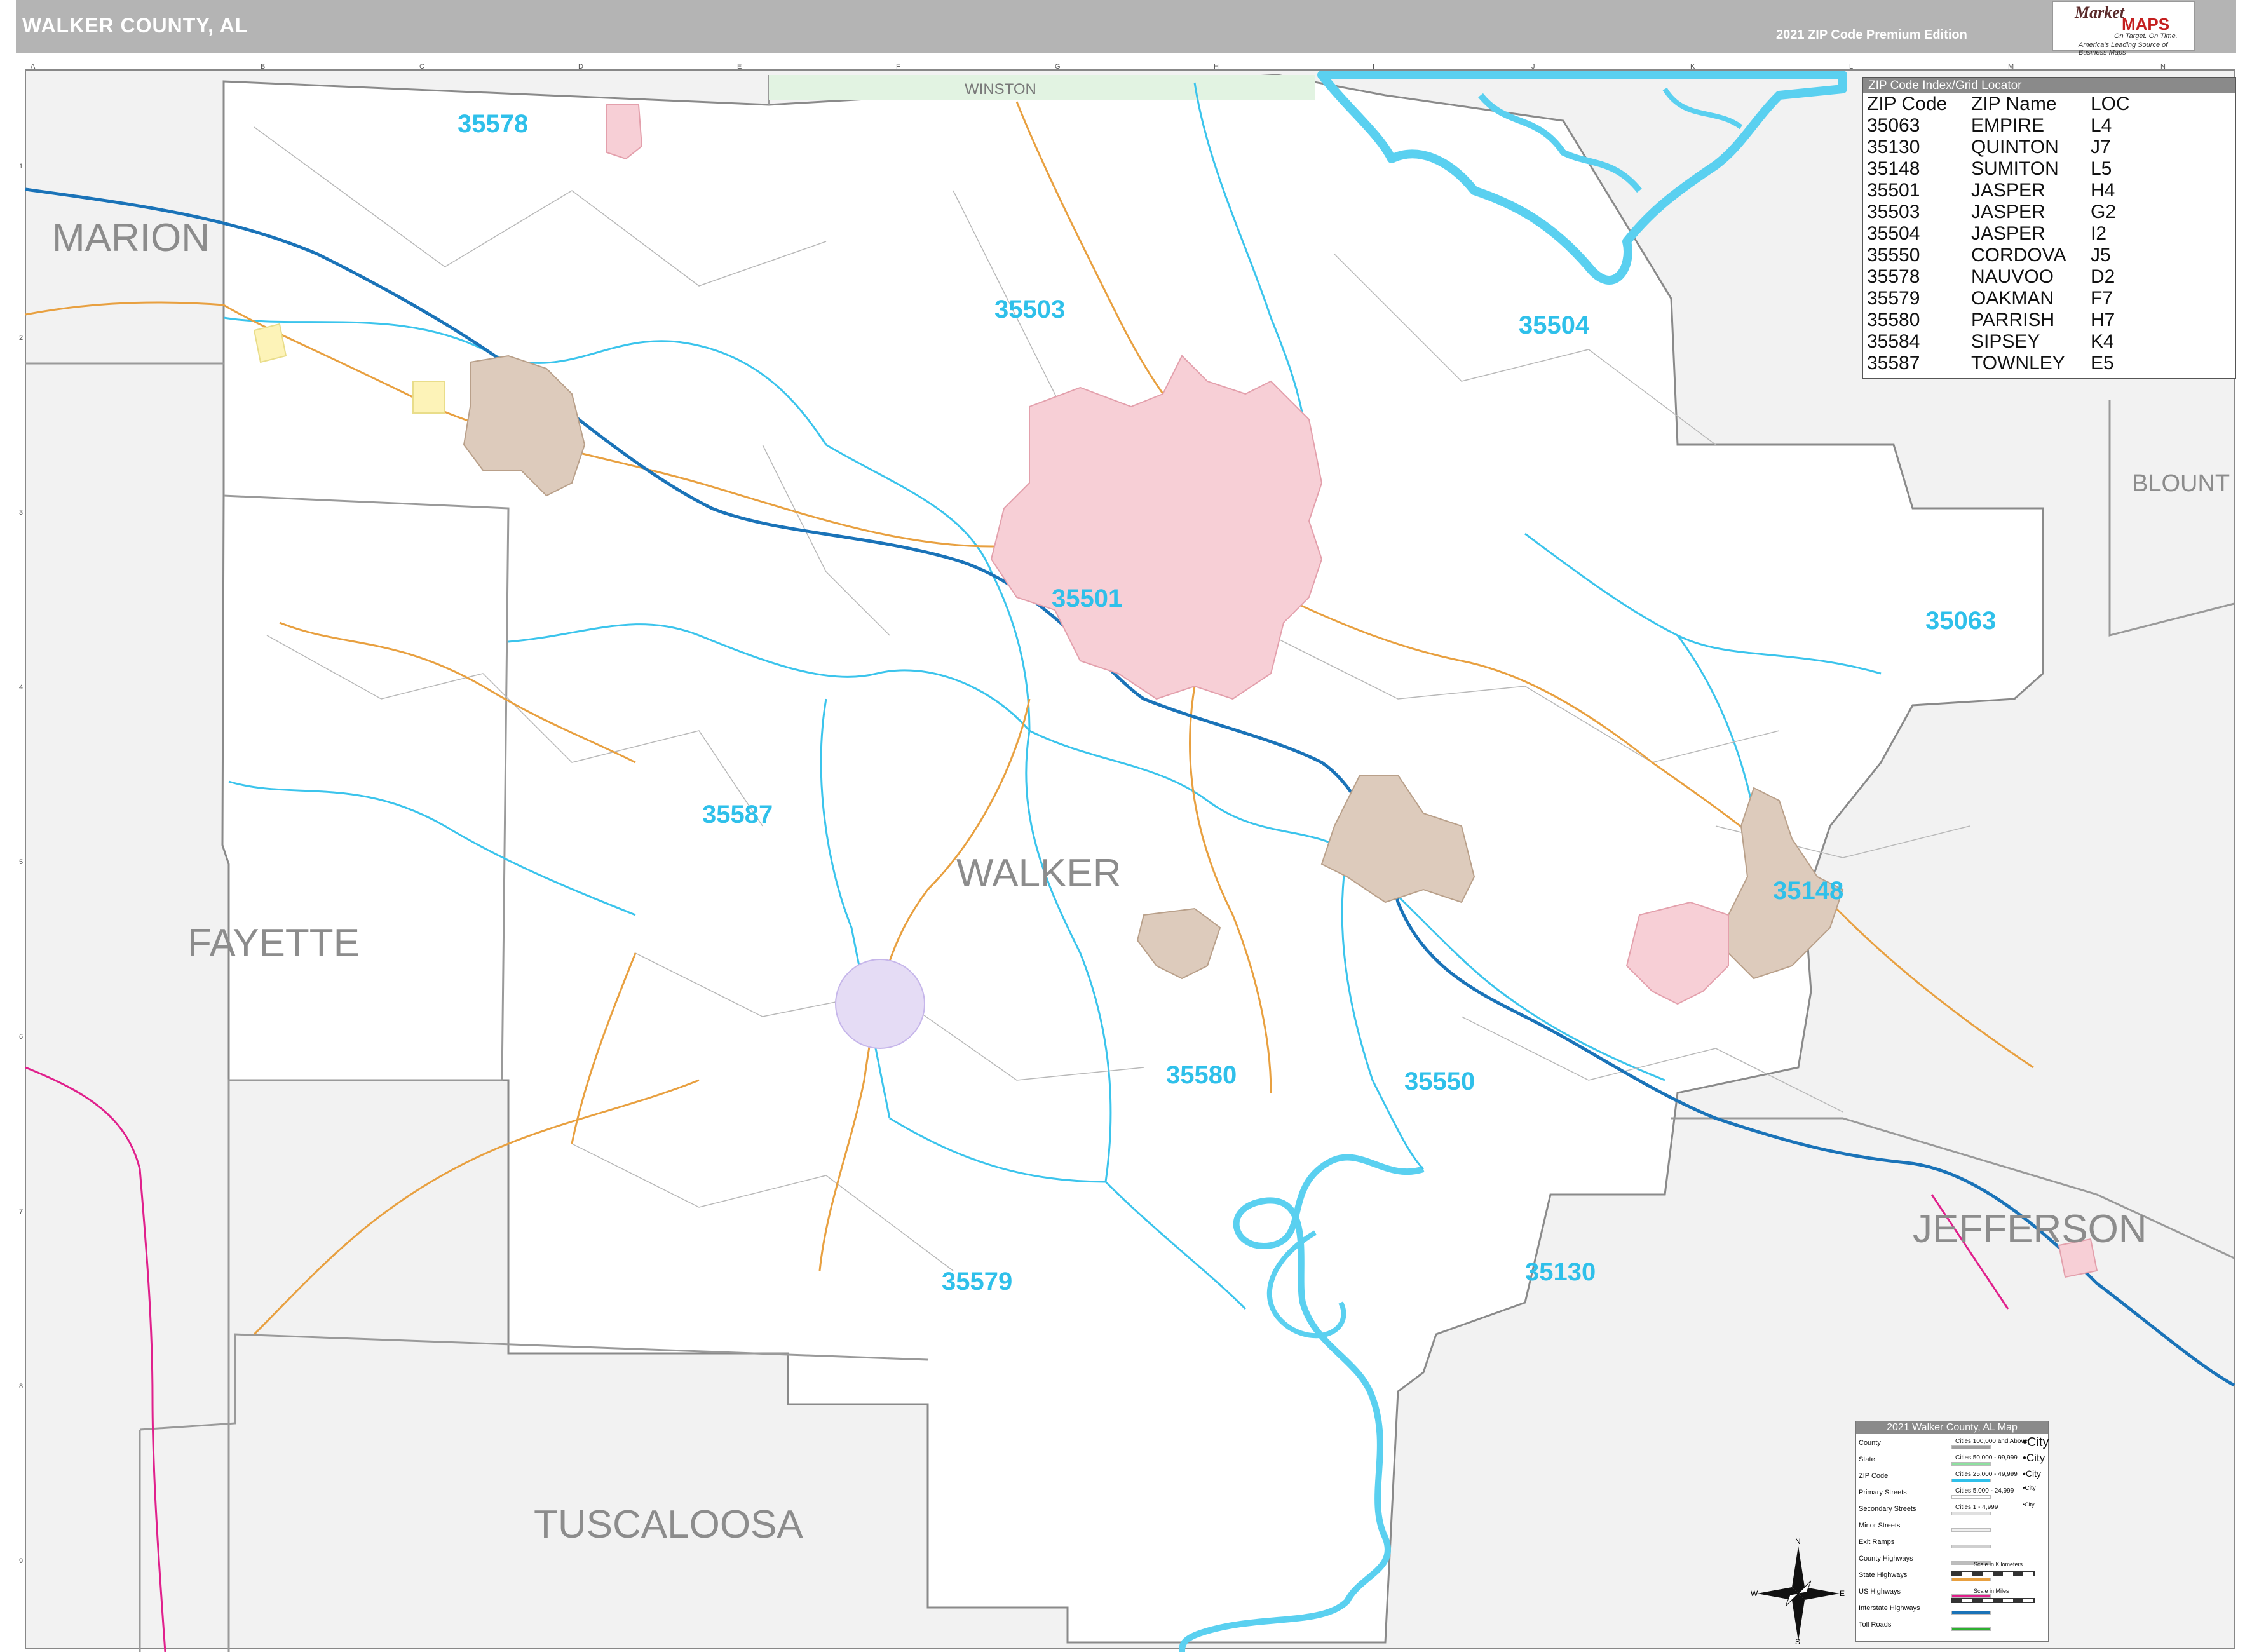  I want to click on col-header-zip: ZIP Code, so click(1907, 104).